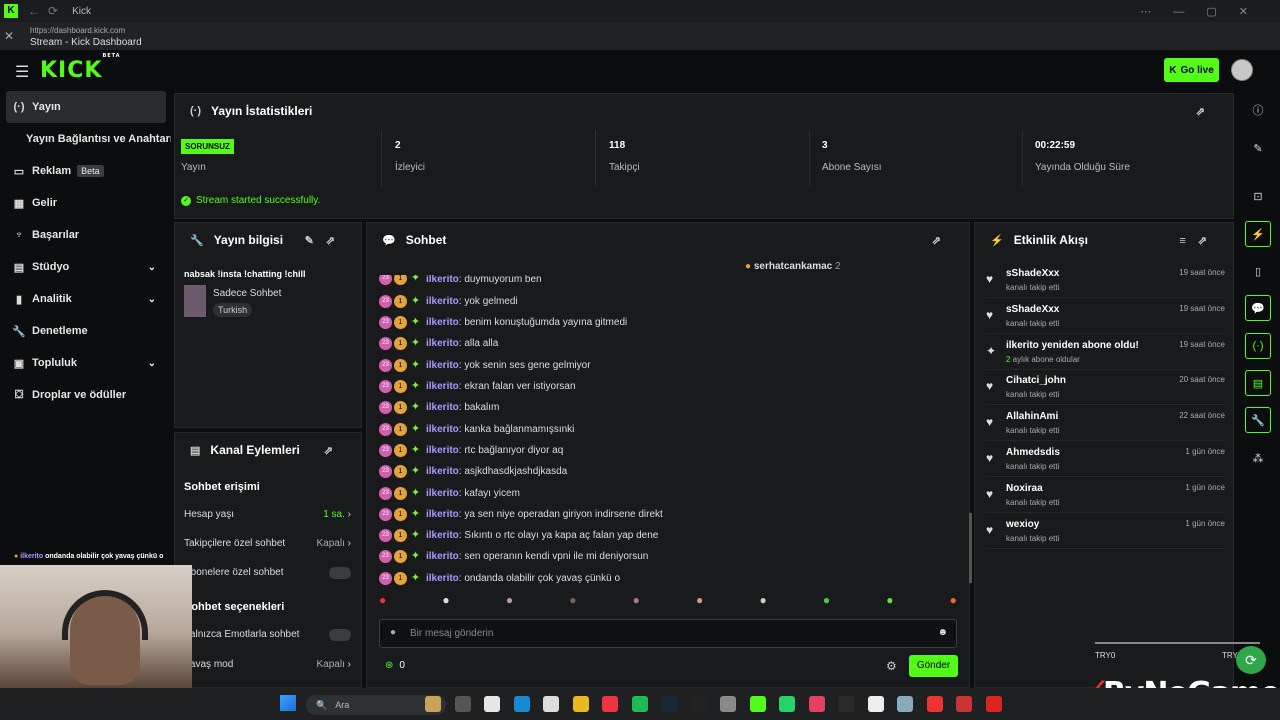 Image resolution: width=1280 pixels, height=720 pixels. What do you see at coordinates (395, 665) in the screenshot?
I see `channel-points: ⊛ 0` at bounding box center [395, 665].